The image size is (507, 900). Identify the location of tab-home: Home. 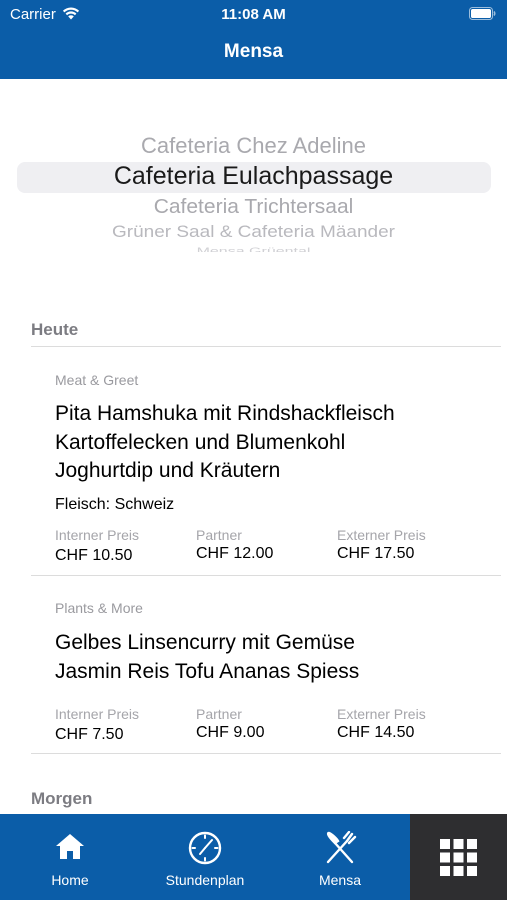
(70, 857).